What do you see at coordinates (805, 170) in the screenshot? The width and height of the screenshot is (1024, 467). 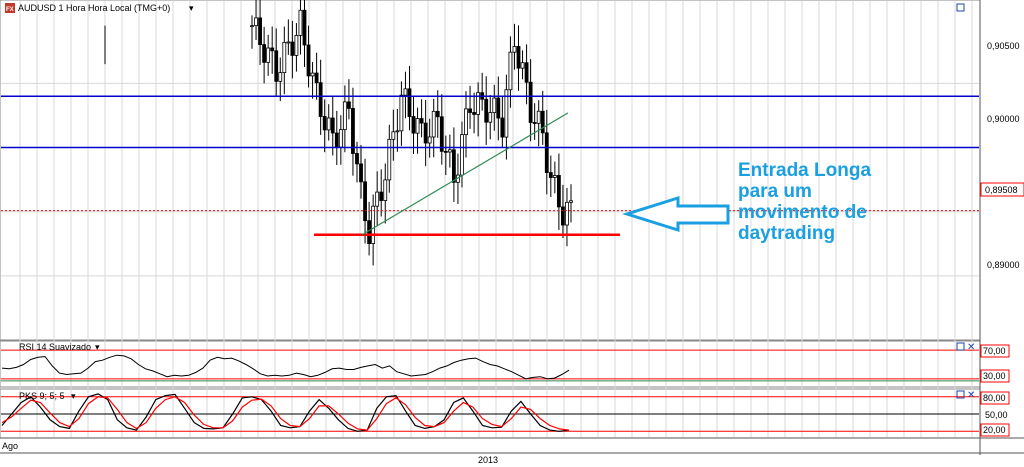 I see `annotation-line: Entrada Longa` at bounding box center [805, 170].